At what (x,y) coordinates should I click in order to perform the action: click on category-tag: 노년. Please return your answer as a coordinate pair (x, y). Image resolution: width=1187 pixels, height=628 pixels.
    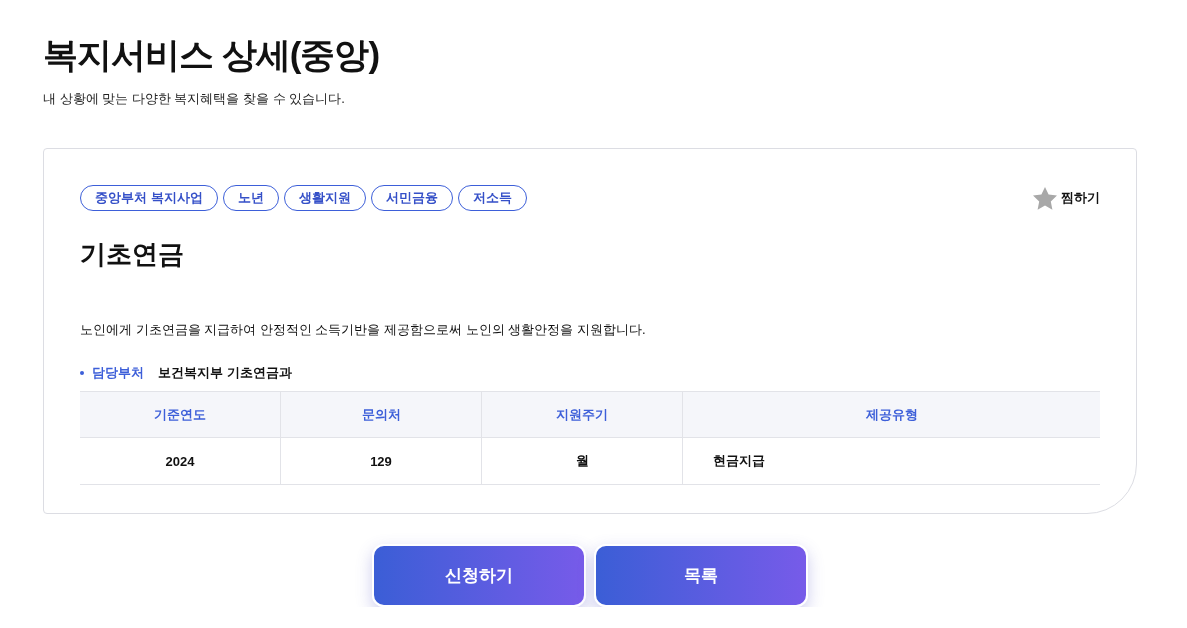
    Looking at the image, I should click on (250, 198).